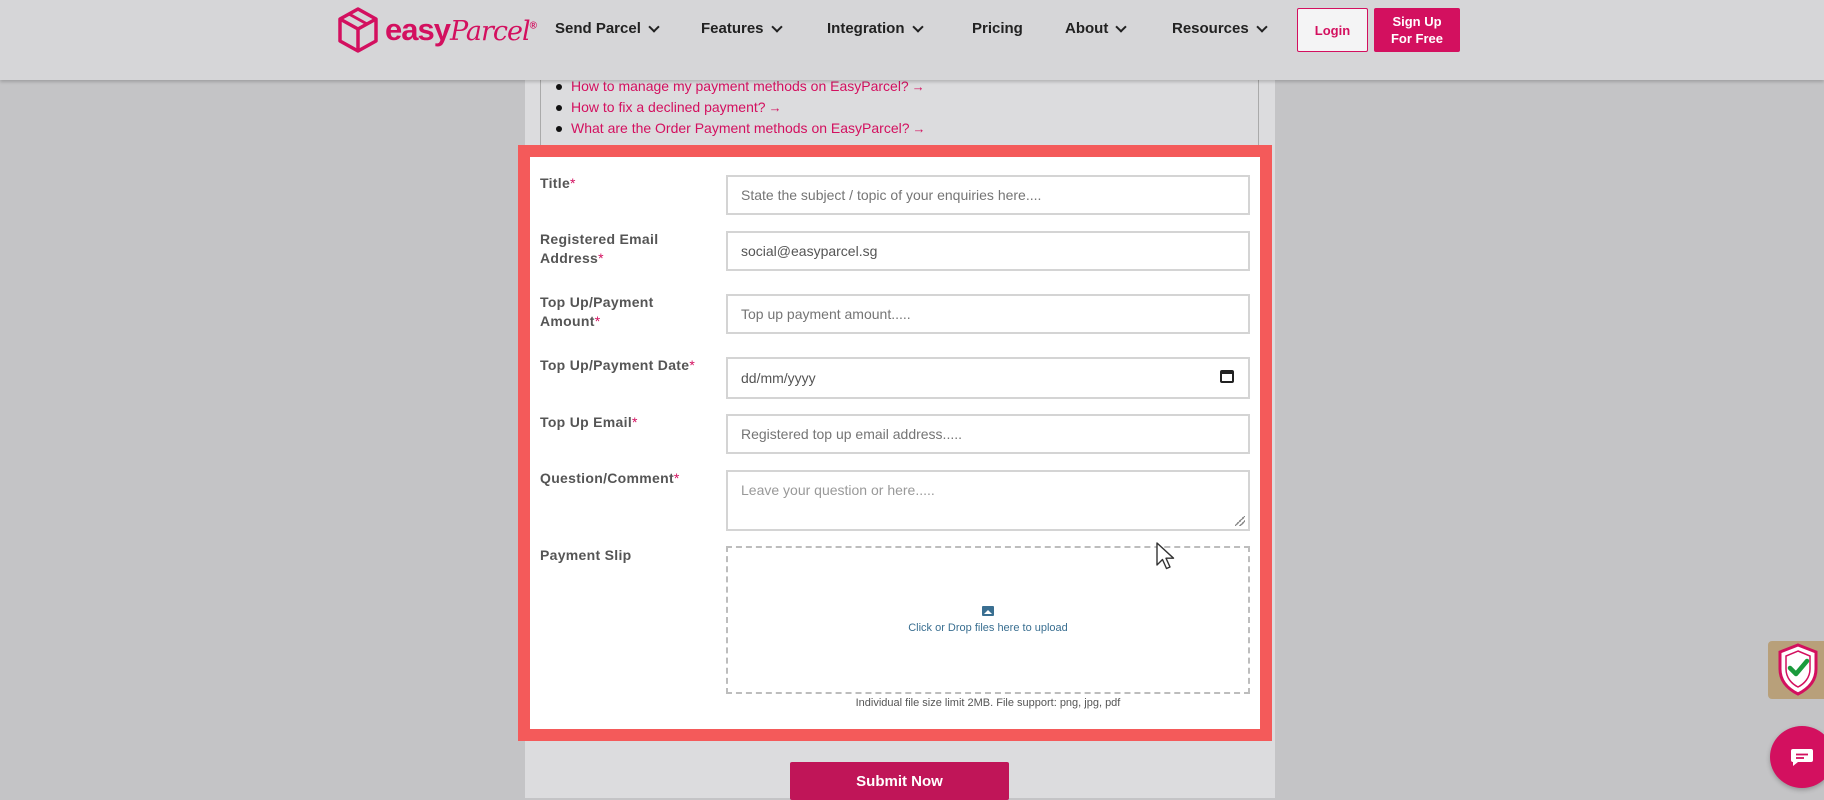 This screenshot has height=800, width=1824. I want to click on cursor-icon, so click(1165, 556).